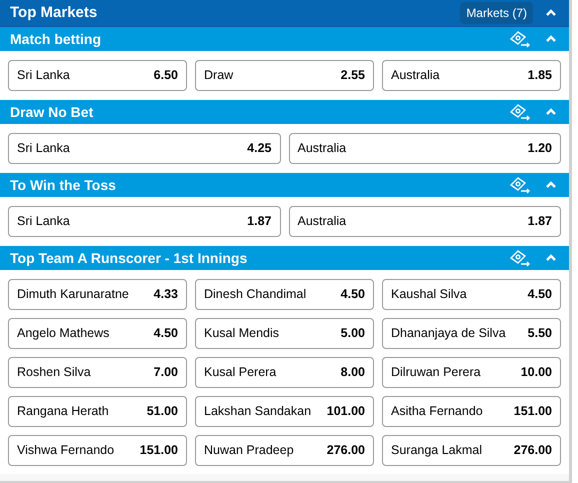 This screenshot has height=483, width=578. Describe the element at coordinates (65, 451) in the screenshot. I see `selection-name: Vishwa Fernando` at that location.